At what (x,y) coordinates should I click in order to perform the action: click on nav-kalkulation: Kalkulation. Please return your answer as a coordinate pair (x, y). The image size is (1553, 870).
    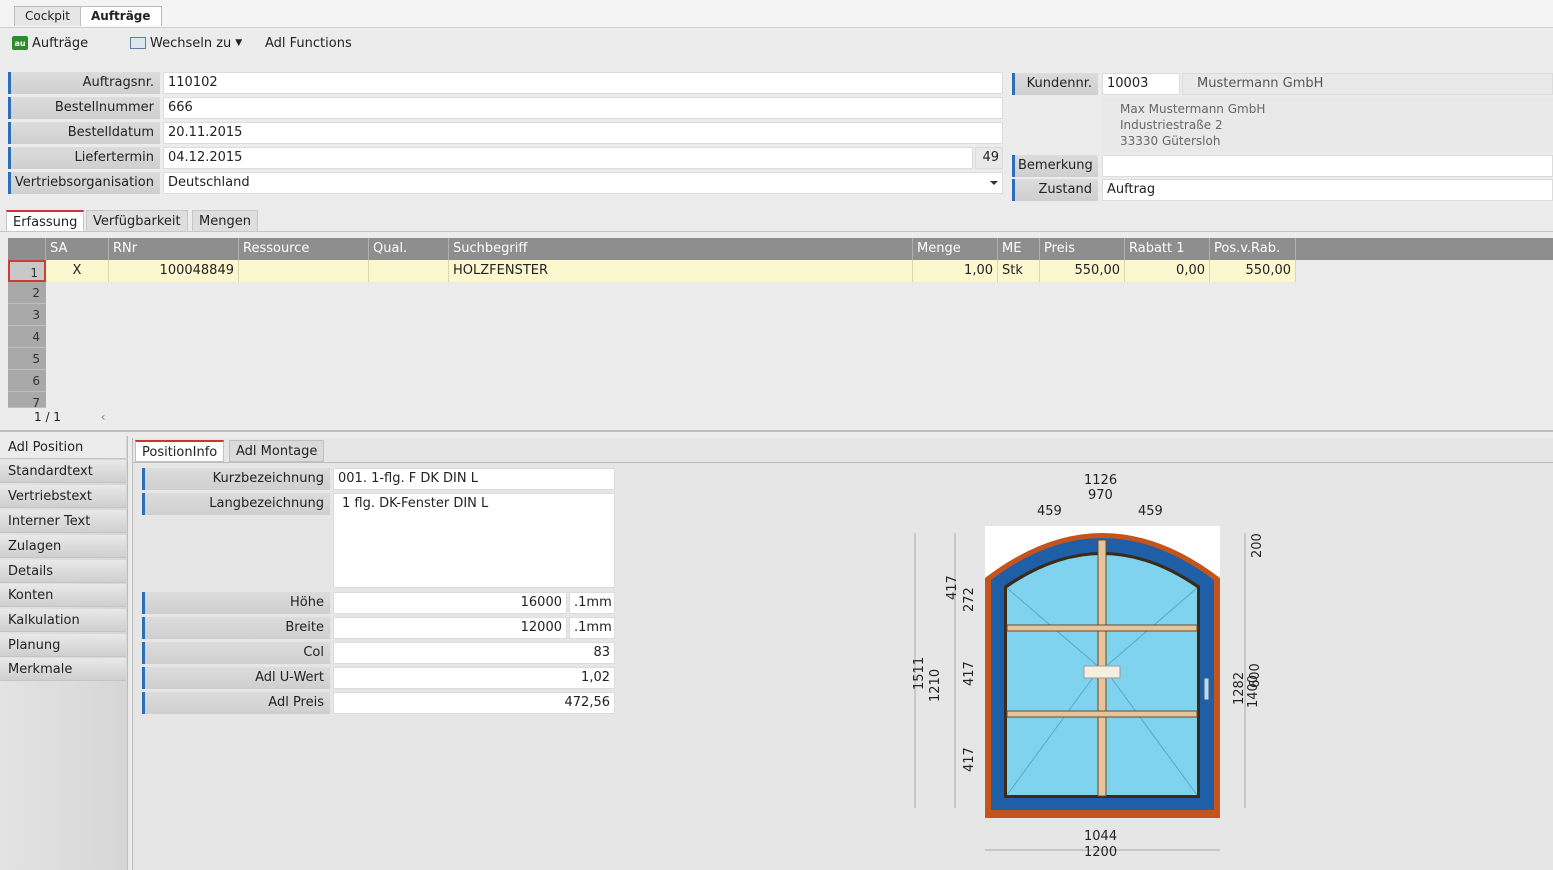
    Looking at the image, I should click on (63, 620).